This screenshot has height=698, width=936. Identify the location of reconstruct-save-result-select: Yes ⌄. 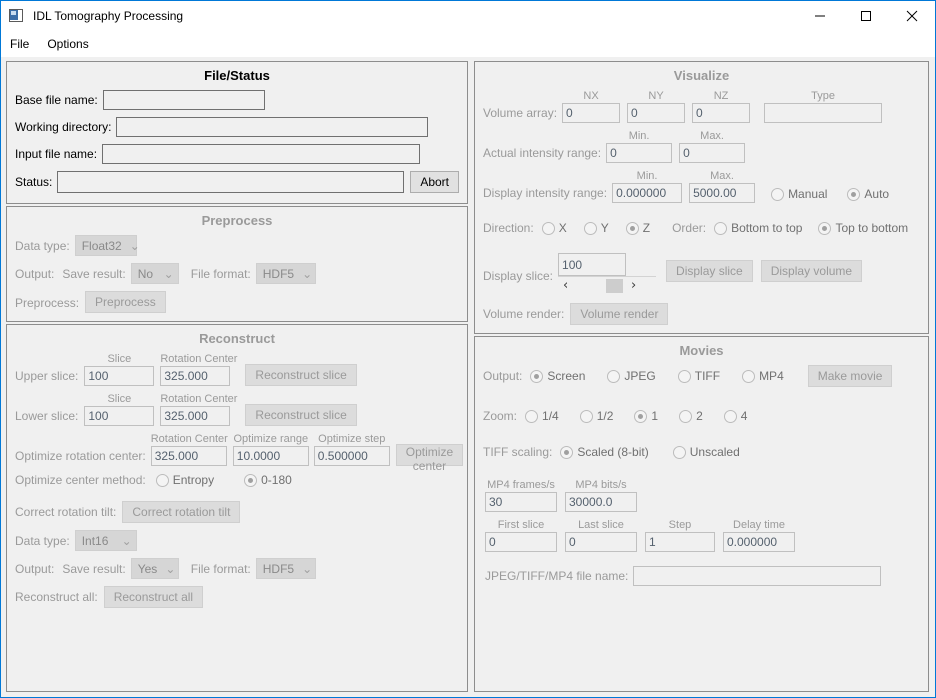
(154, 568).